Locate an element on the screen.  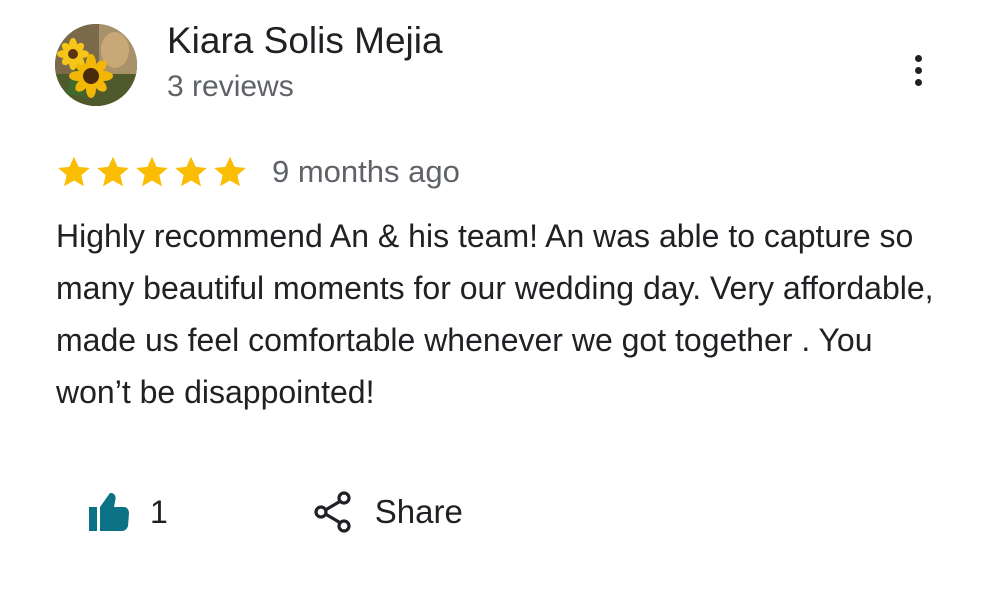
author-avatar is located at coordinates (96, 65).